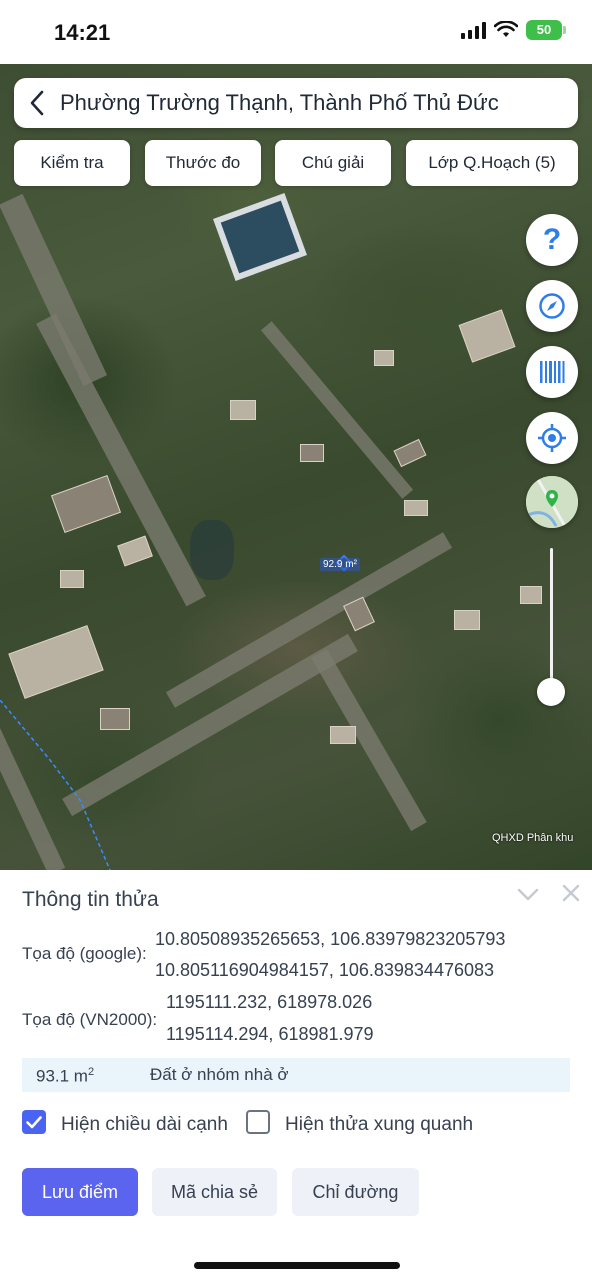 Image resolution: width=592 pixels, height=1280 pixels. I want to click on vn2000-coord-1: 1195111.232, 618978.026, so click(269, 1002).